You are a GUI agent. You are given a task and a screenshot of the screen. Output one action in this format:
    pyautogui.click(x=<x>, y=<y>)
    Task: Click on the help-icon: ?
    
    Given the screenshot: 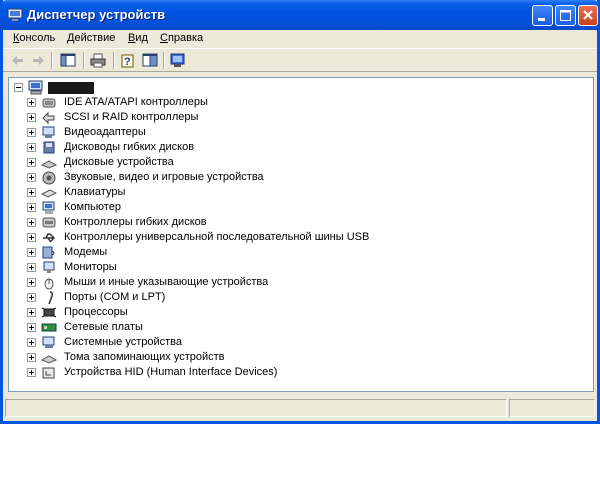 What is the action you would take?
    pyautogui.click(x=128, y=60)
    